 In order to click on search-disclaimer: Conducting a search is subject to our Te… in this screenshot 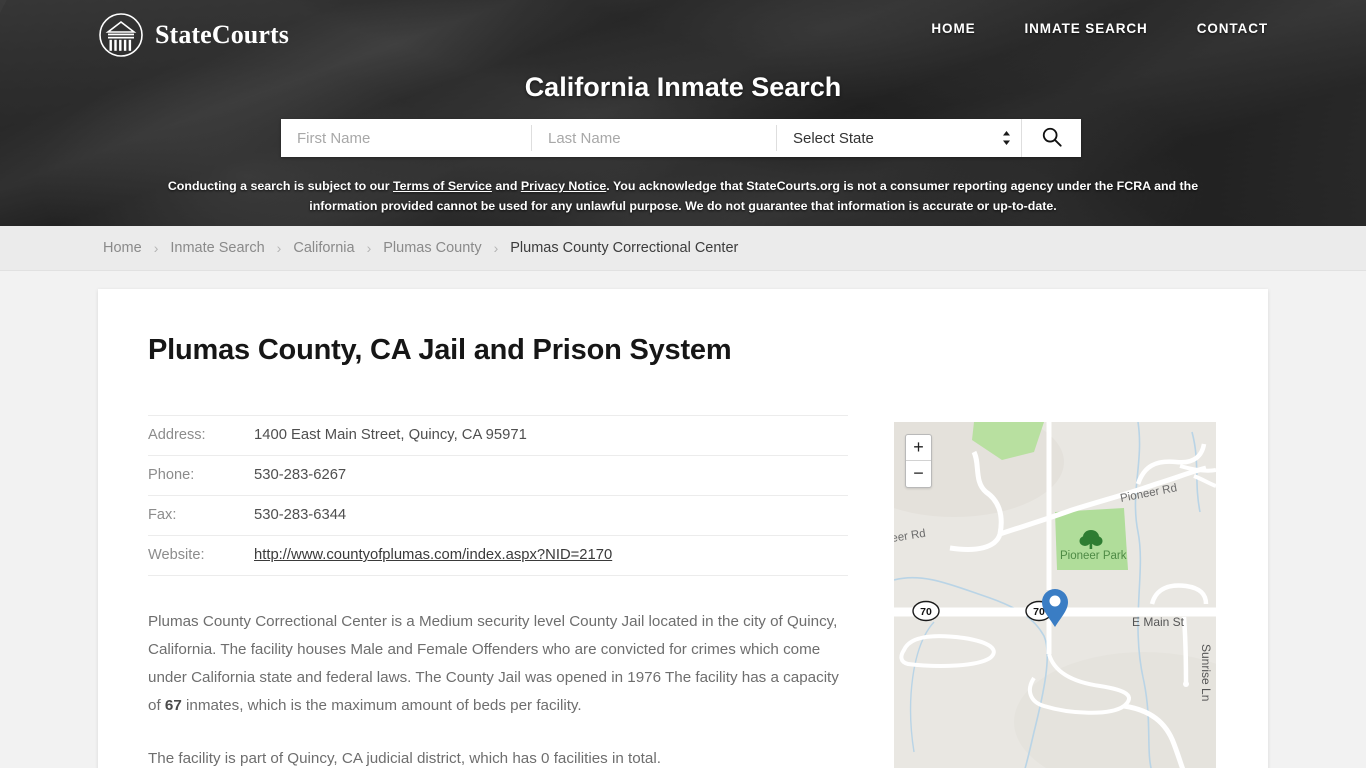, I will do `click(683, 196)`.